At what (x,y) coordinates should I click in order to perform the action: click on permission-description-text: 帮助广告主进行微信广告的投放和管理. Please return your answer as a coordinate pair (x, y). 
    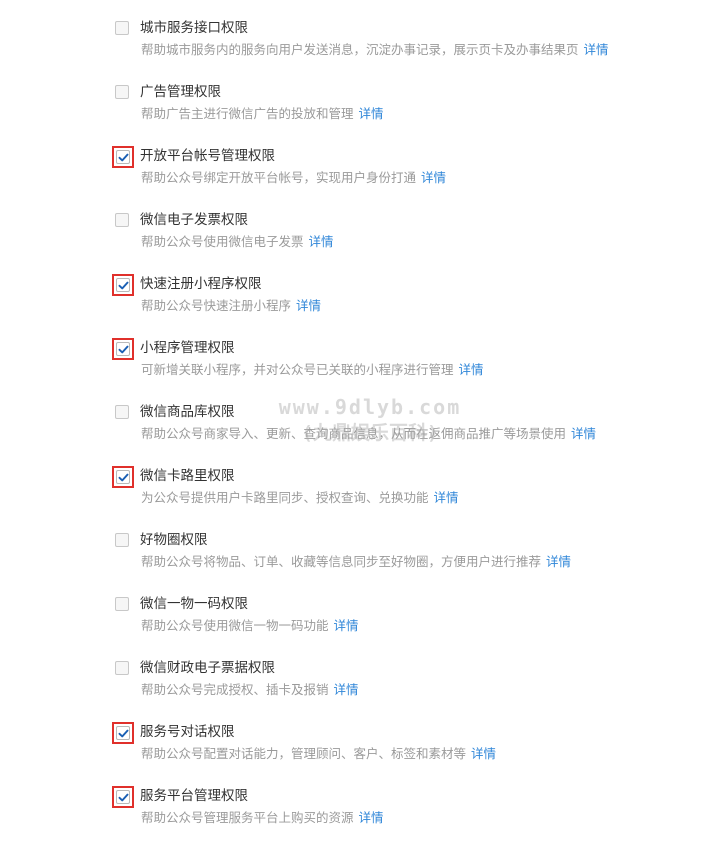
    Looking at the image, I should click on (247, 113).